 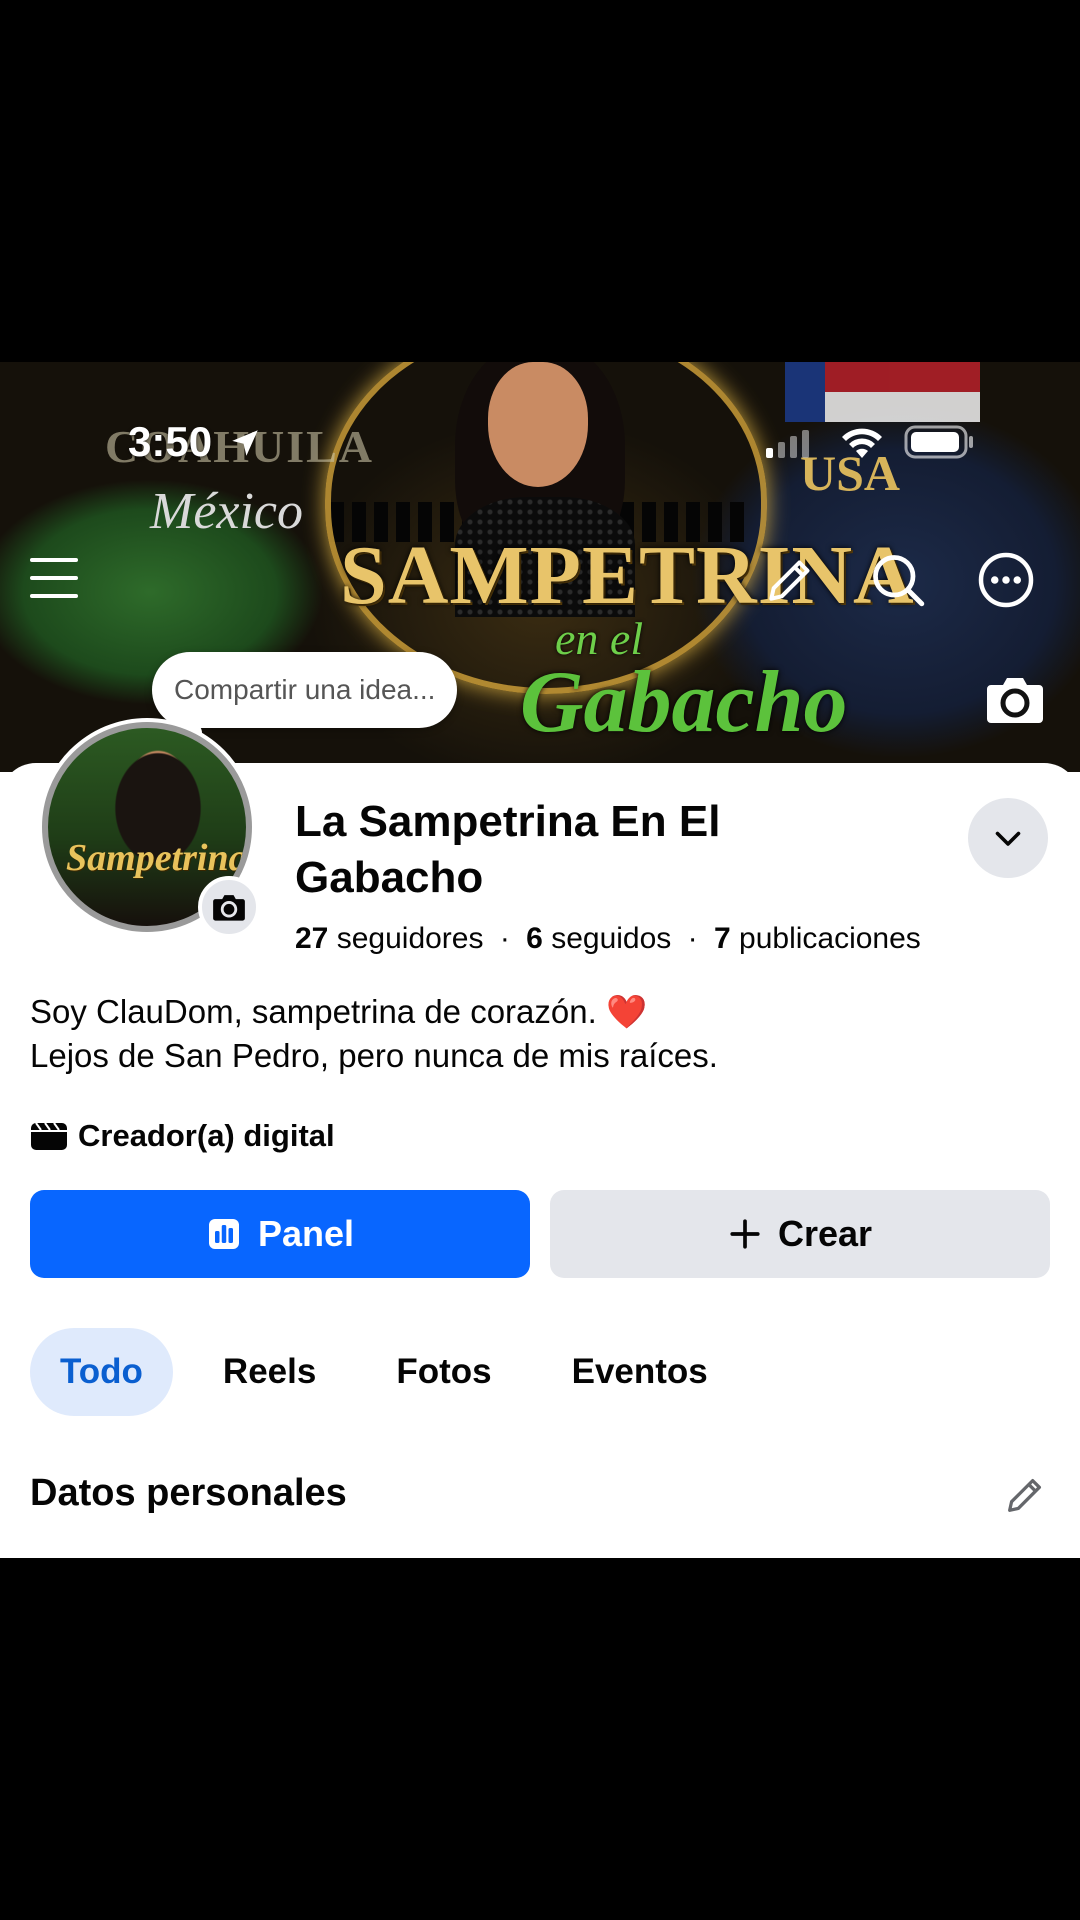 What do you see at coordinates (534, 938) in the screenshot?
I see `following-count: 6` at bounding box center [534, 938].